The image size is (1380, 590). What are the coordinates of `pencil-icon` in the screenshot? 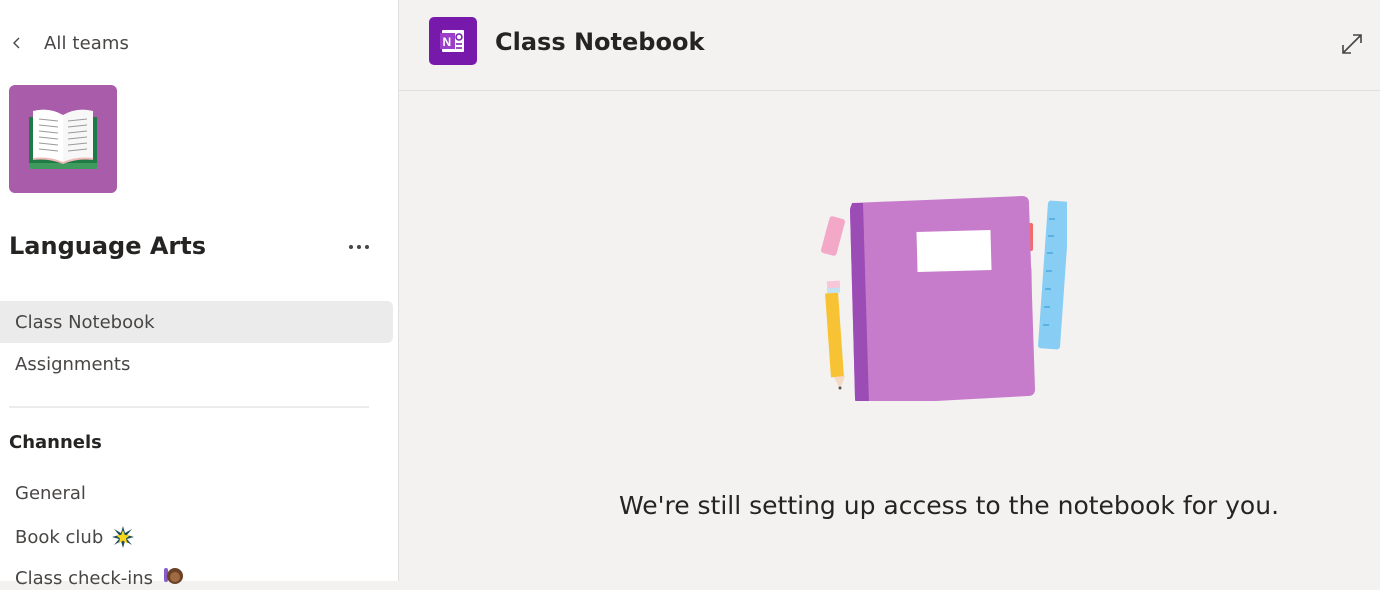 It's located at (835, 335).